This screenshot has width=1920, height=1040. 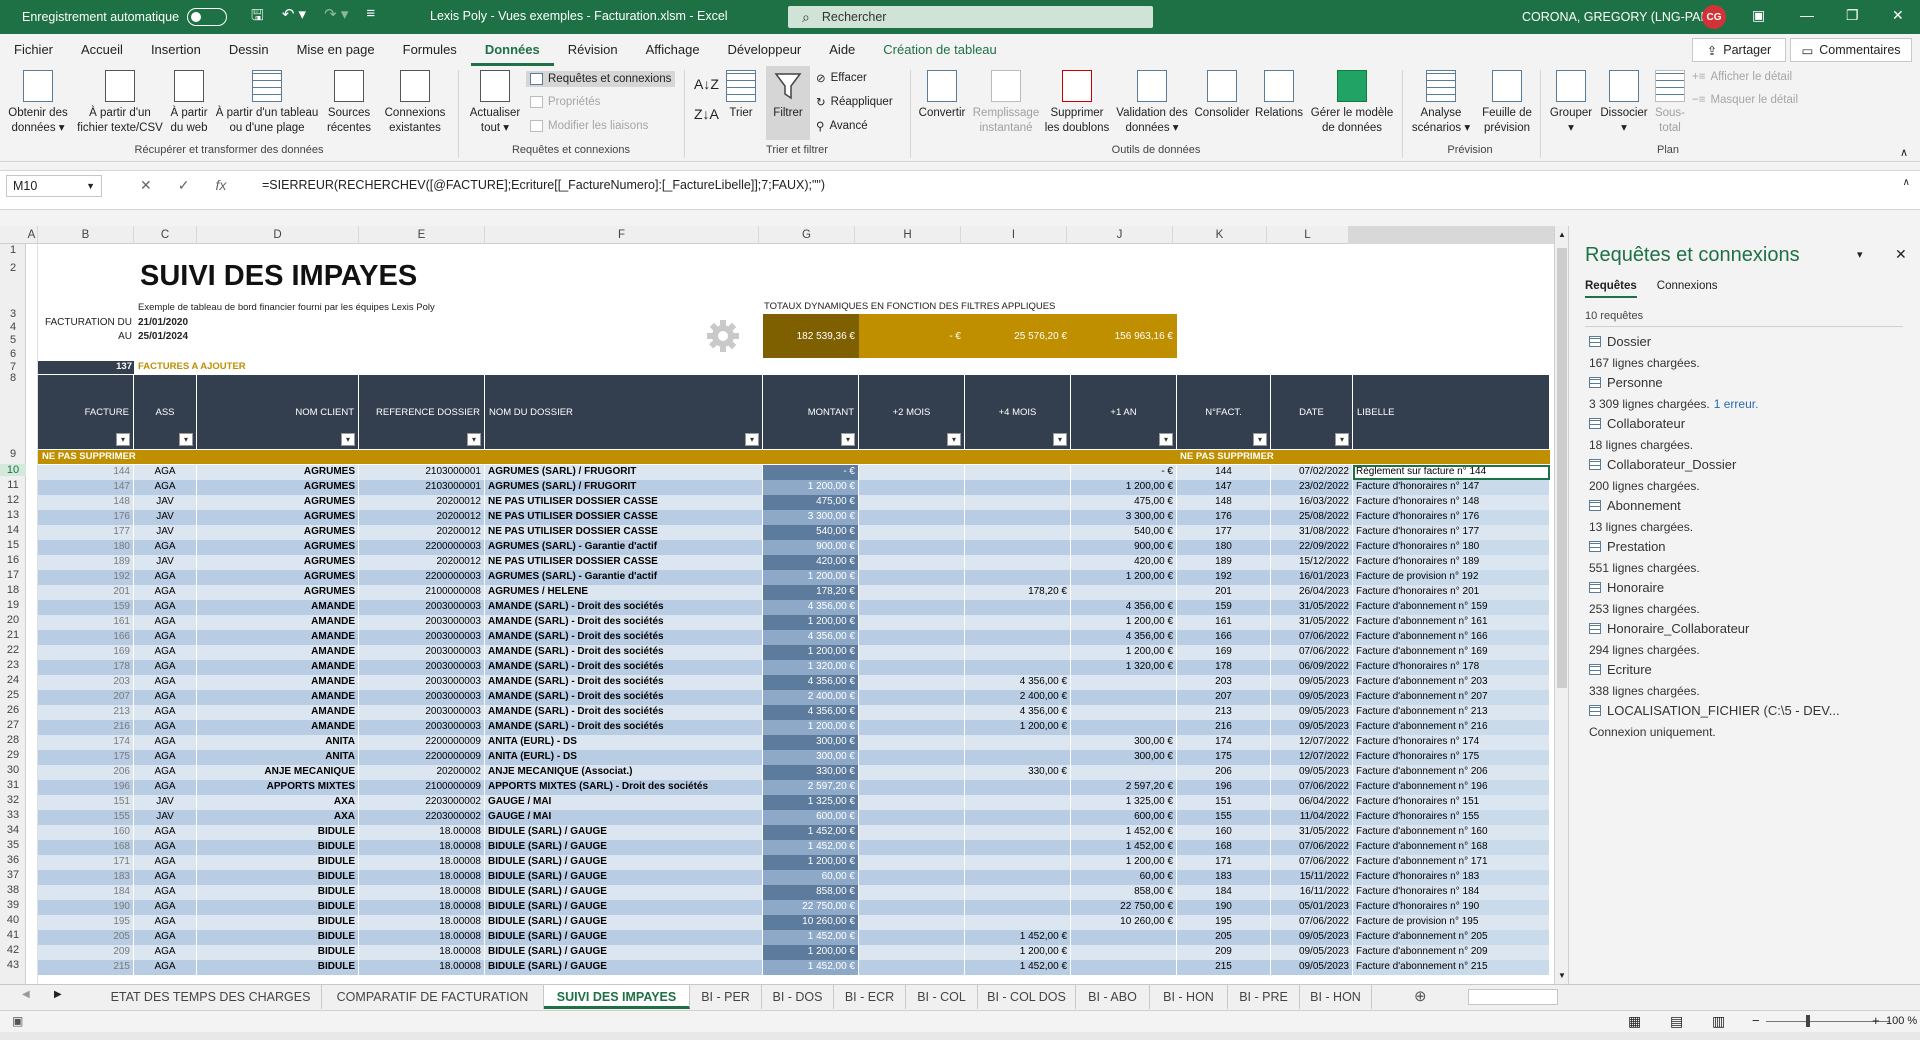 I want to click on row-header-43: 43, so click(x=13, y=965).